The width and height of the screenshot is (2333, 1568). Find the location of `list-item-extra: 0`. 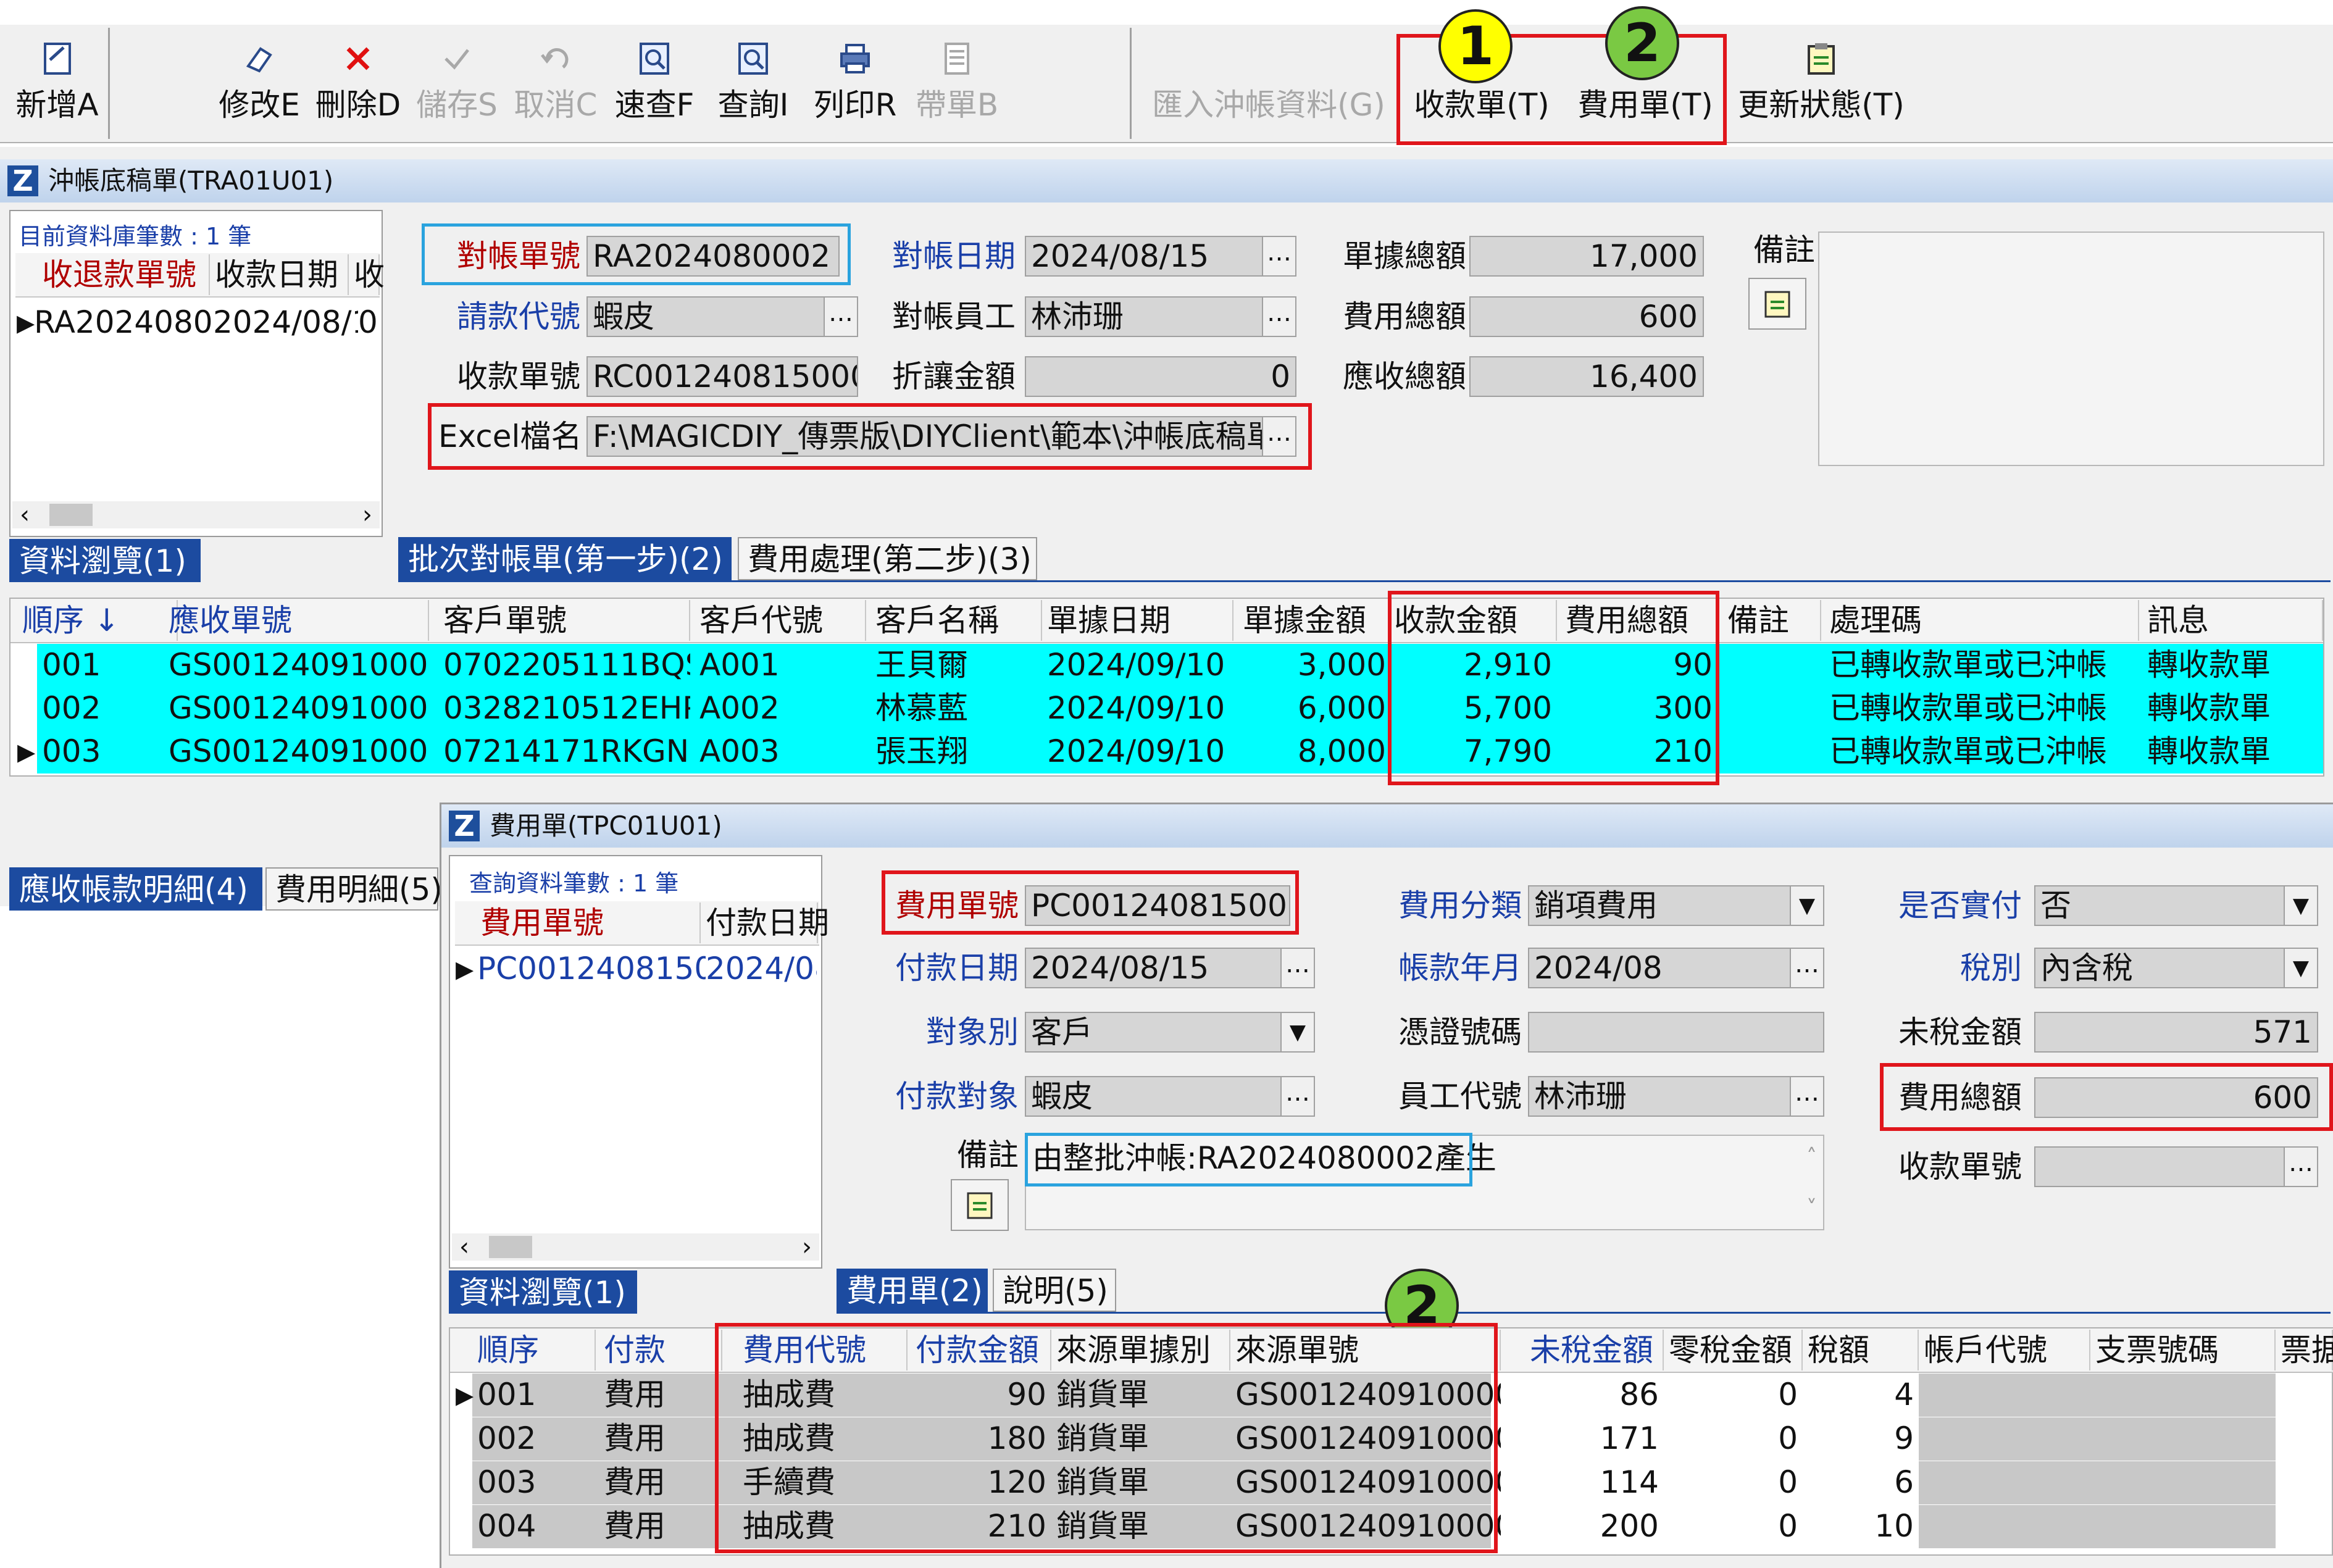

list-item-extra: 0 is located at coordinates (368, 322).